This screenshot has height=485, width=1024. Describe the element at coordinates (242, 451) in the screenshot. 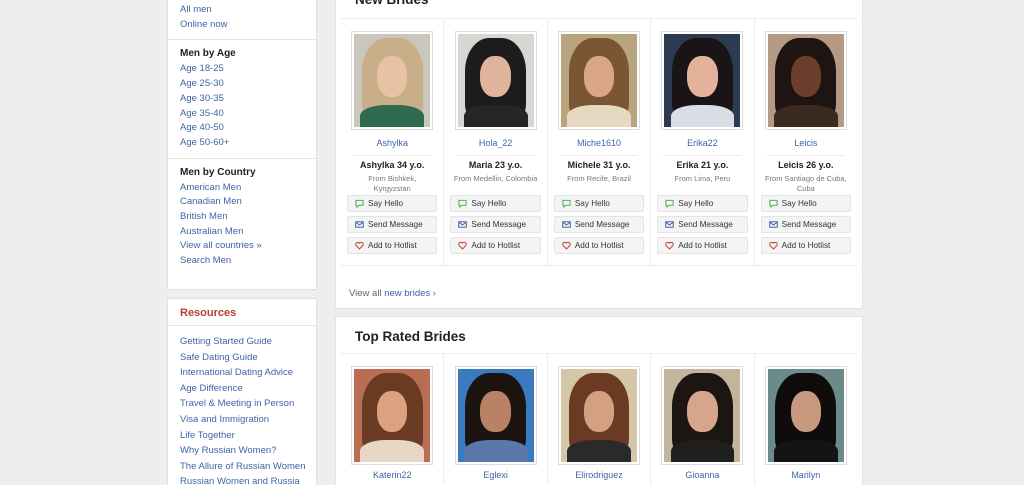

I see `resource-link: Why Russian Women?` at that location.